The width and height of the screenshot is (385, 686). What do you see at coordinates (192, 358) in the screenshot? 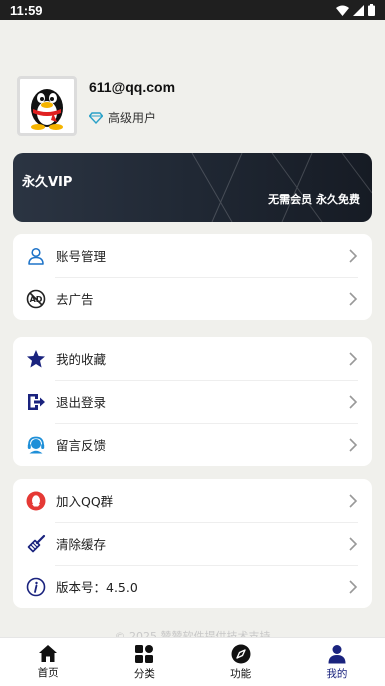
I see `menu-item-favorites: 我的收藏` at bounding box center [192, 358].